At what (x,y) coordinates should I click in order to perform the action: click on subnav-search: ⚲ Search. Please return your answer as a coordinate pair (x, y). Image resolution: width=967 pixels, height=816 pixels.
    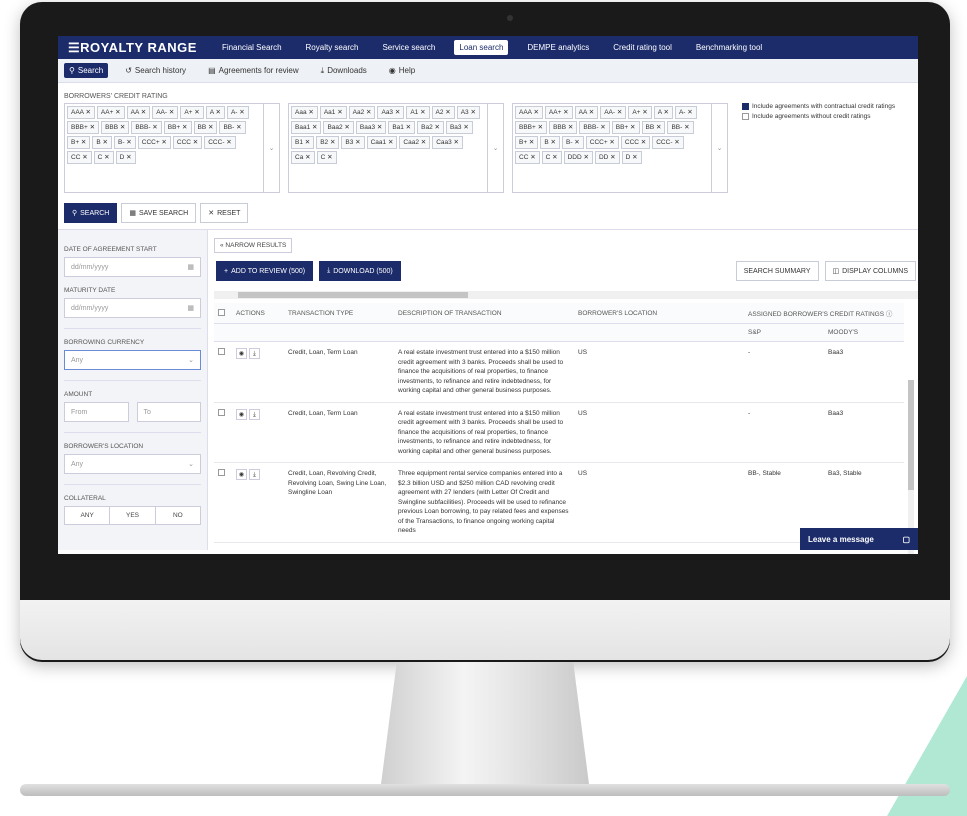
    Looking at the image, I should click on (86, 70).